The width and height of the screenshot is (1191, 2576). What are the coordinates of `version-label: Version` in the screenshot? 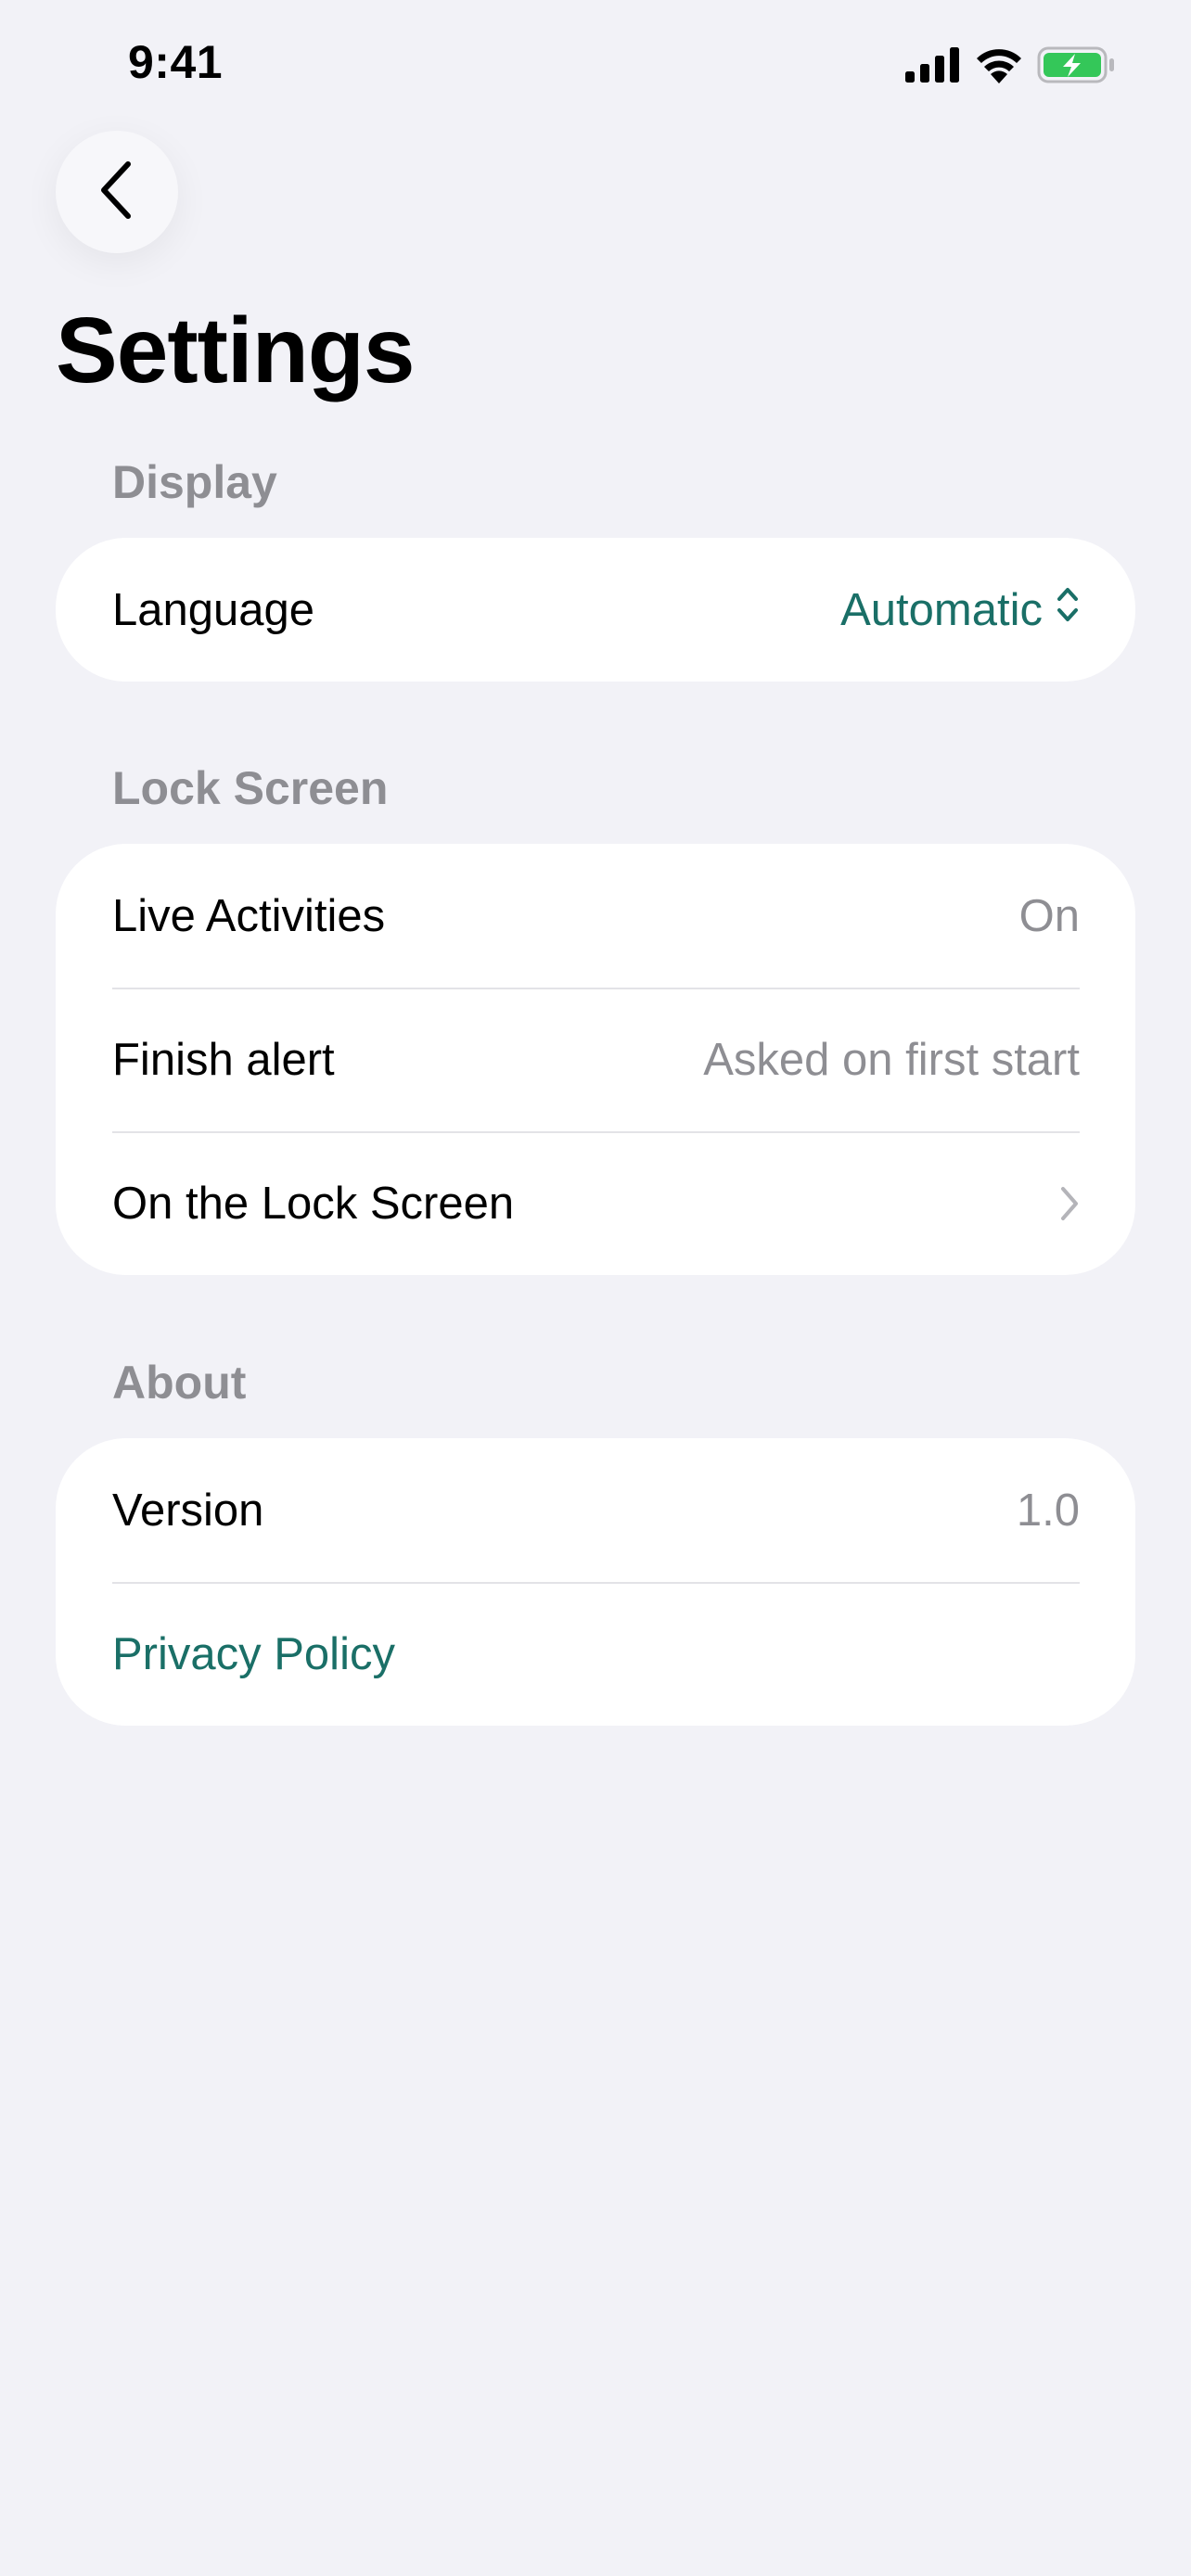 It's located at (188, 1511).